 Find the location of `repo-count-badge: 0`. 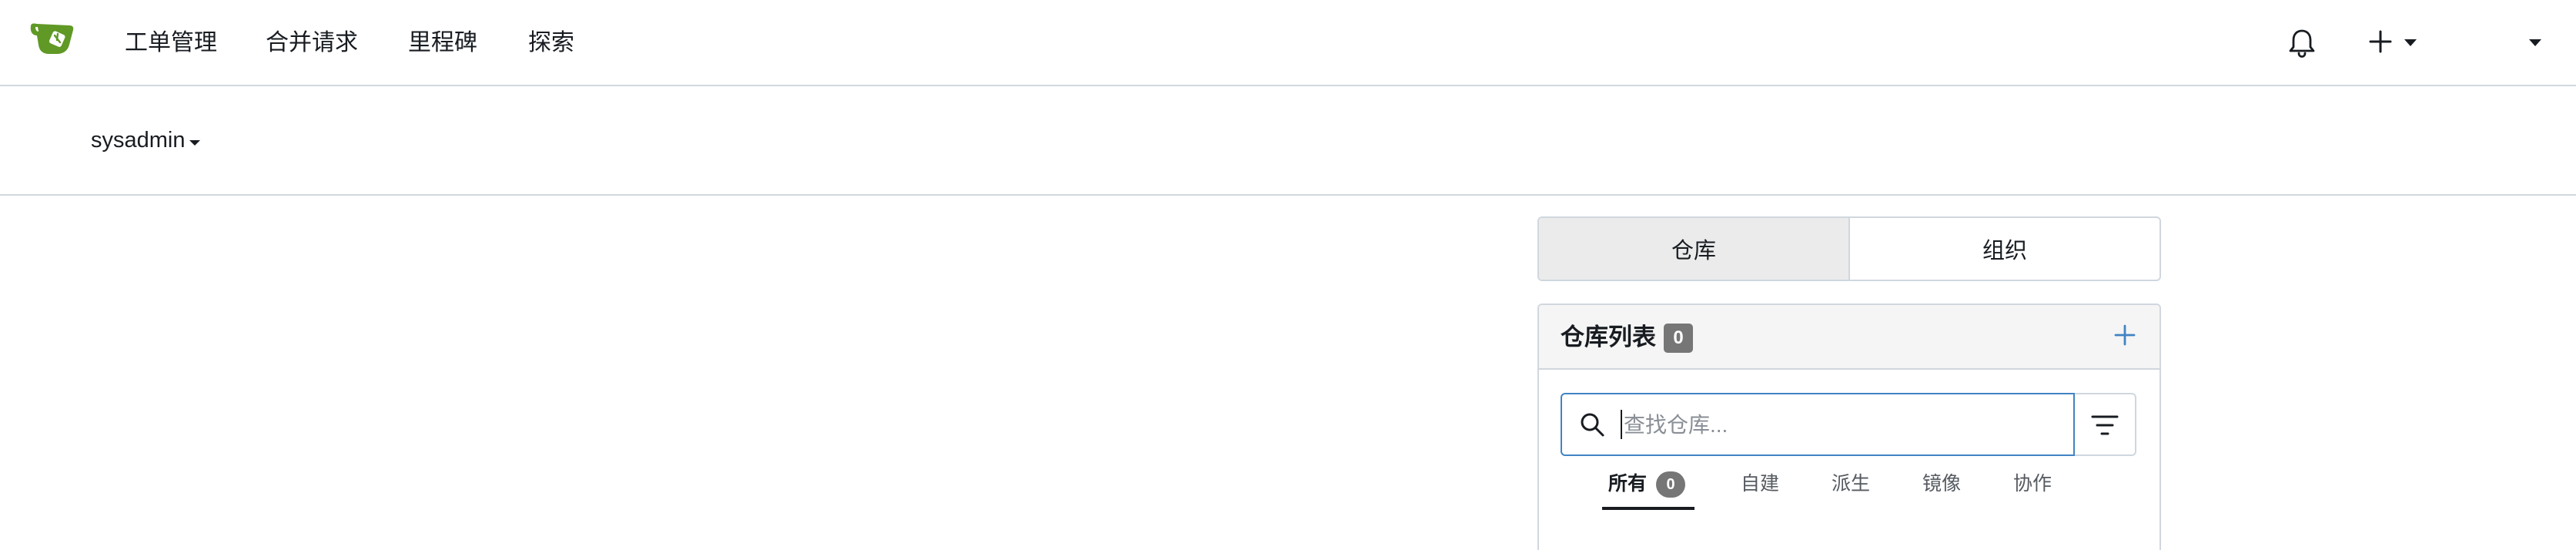

repo-count-badge: 0 is located at coordinates (1678, 338).